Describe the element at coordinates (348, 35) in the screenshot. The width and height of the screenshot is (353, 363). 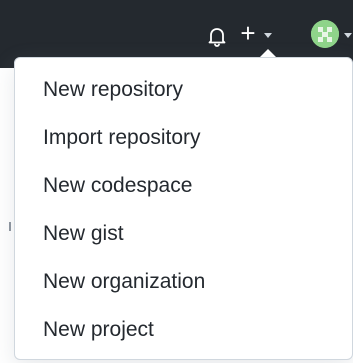
I see `avatar-caret-down-icon` at that location.